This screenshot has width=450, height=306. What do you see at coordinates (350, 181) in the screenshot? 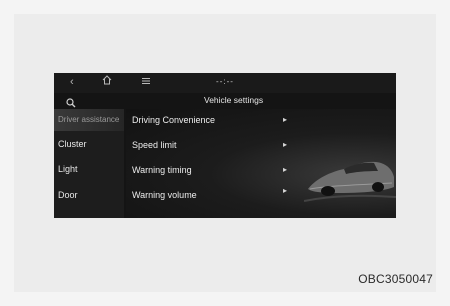
I see `vehicle-illustration` at bounding box center [350, 181].